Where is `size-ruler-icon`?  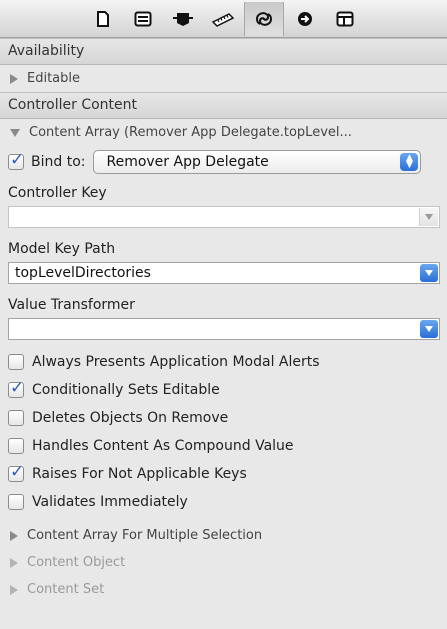 size-ruler-icon is located at coordinates (222, 19).